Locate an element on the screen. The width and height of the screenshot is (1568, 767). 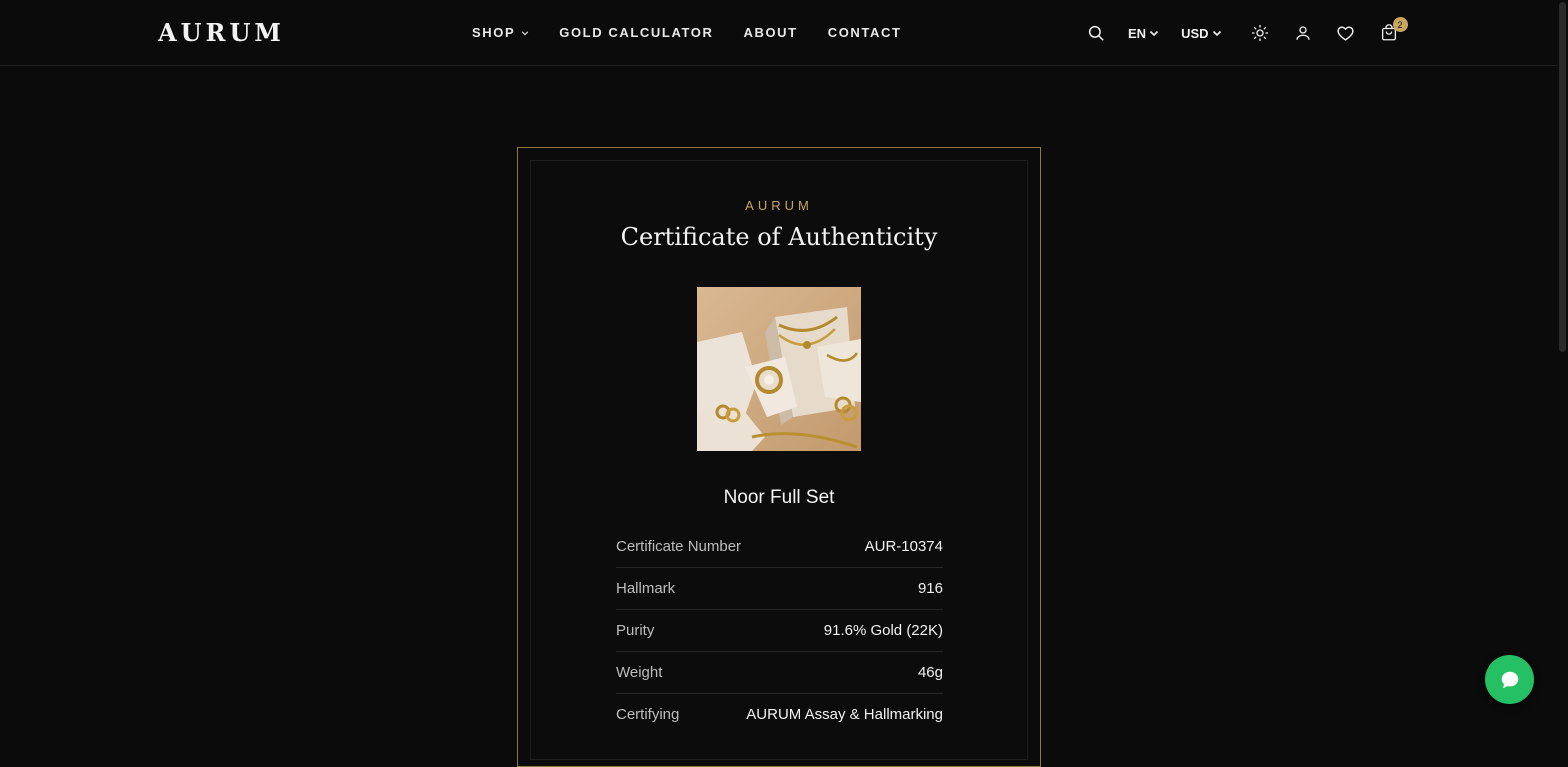
search-icon is located at coordinates (1096, 33).